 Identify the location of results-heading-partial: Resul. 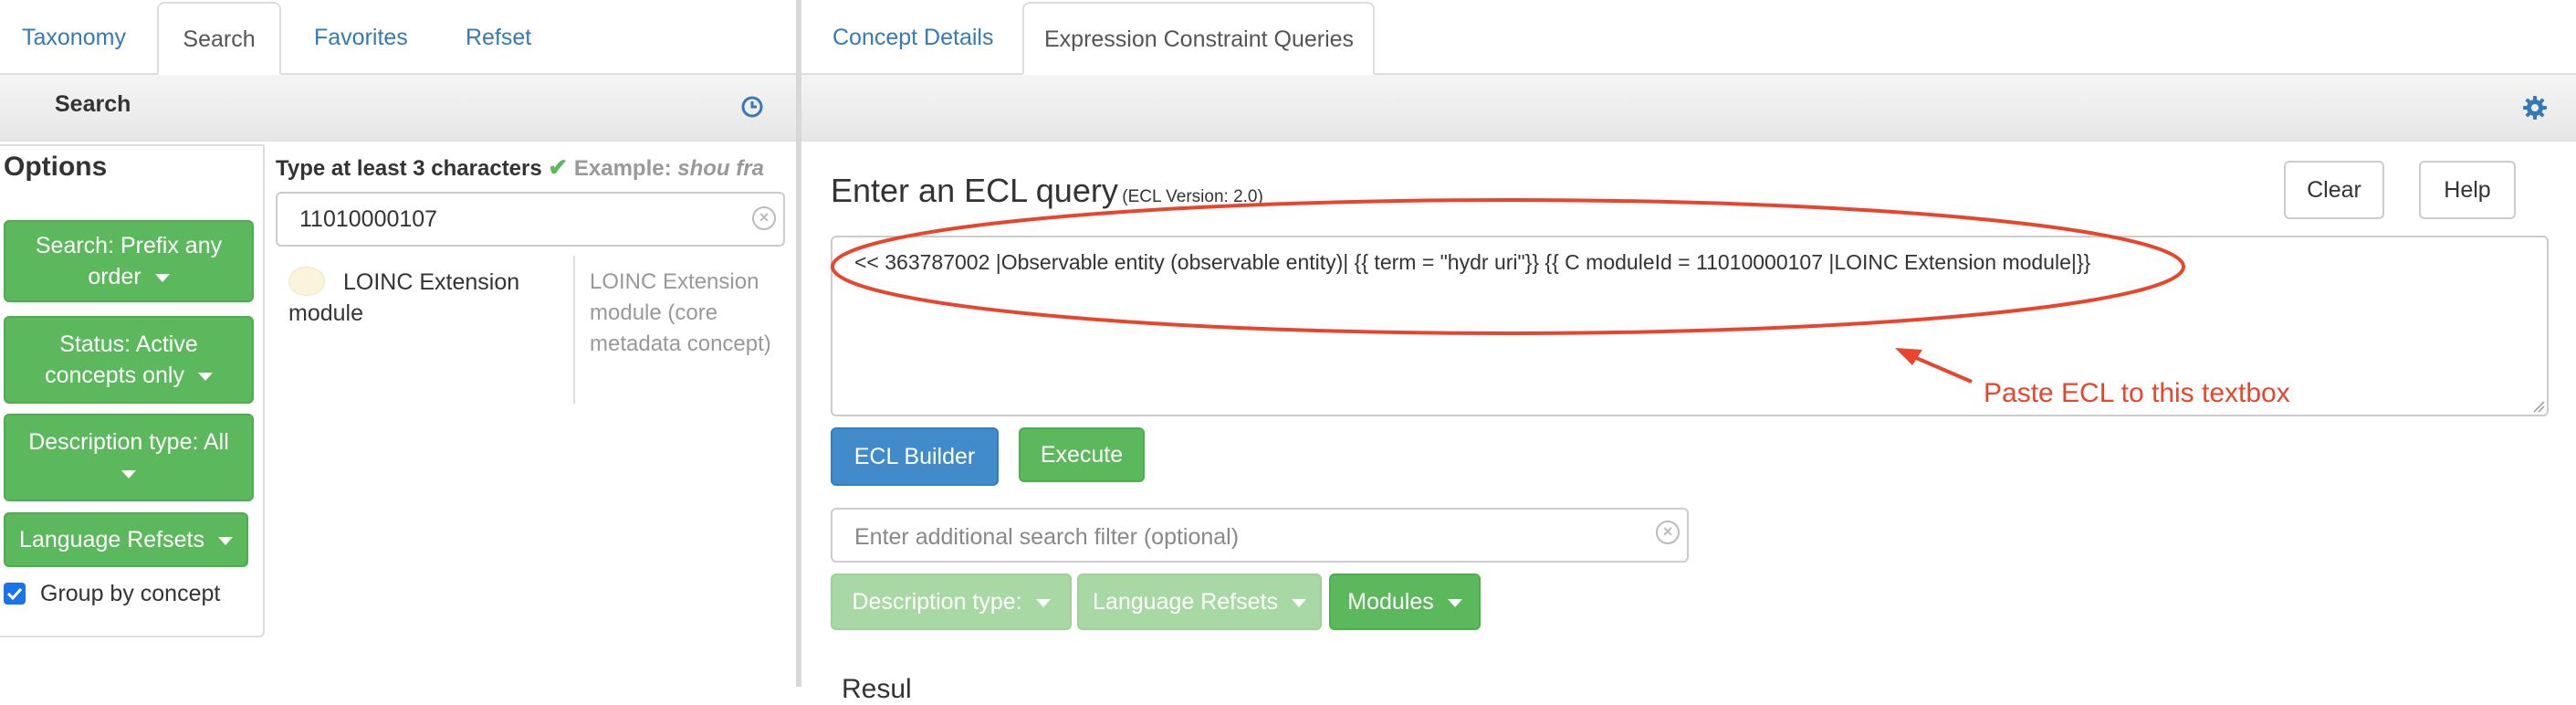
(877, 689).